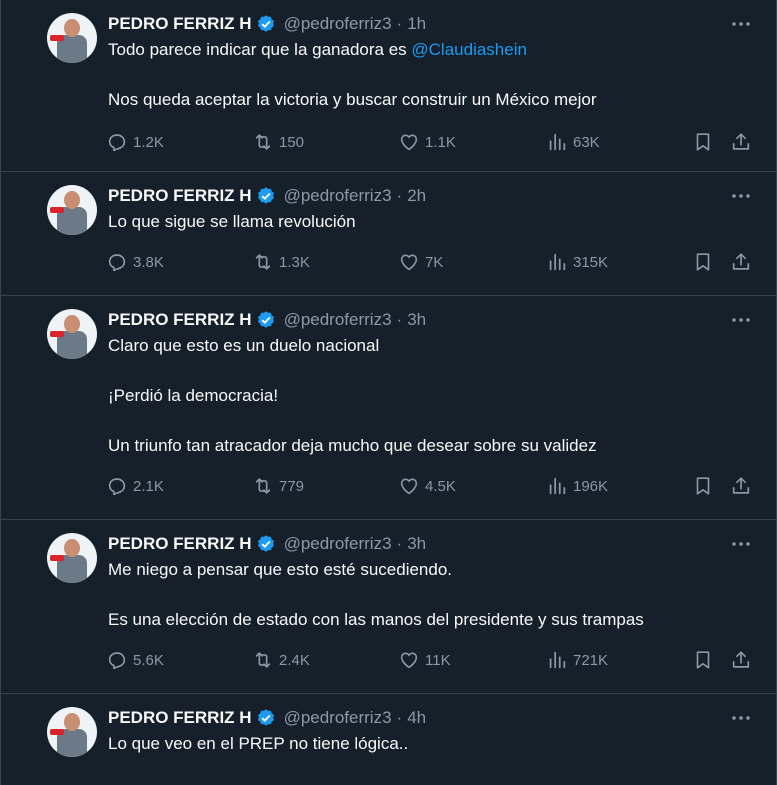 The image size is (777, 785). What do you see at coordinates (416, 718) in the screenshot?
I see `tweet-time: 4h` at bounding box center [416, 718].